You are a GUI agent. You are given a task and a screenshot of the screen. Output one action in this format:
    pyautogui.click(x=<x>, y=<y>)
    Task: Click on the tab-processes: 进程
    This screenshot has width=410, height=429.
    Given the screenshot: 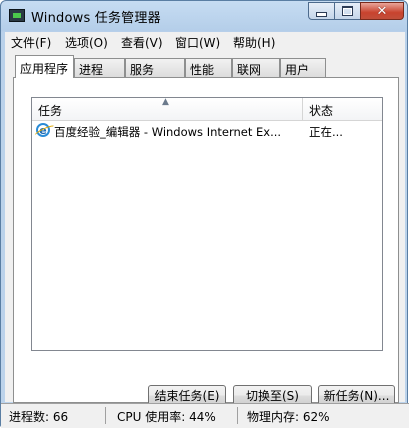 What is the action you would take?
    pyautogui.click(x=99, y=67)
    